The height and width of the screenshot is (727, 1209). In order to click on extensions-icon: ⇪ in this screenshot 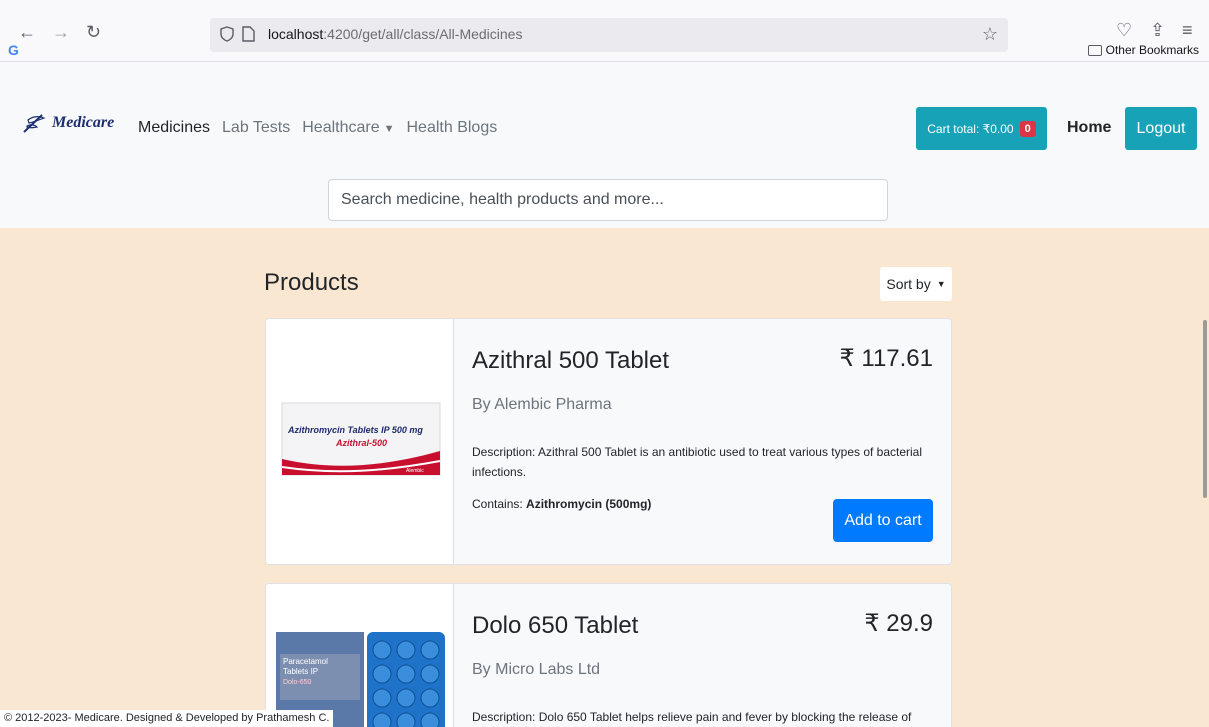, I will do `click(1157, 30)`.